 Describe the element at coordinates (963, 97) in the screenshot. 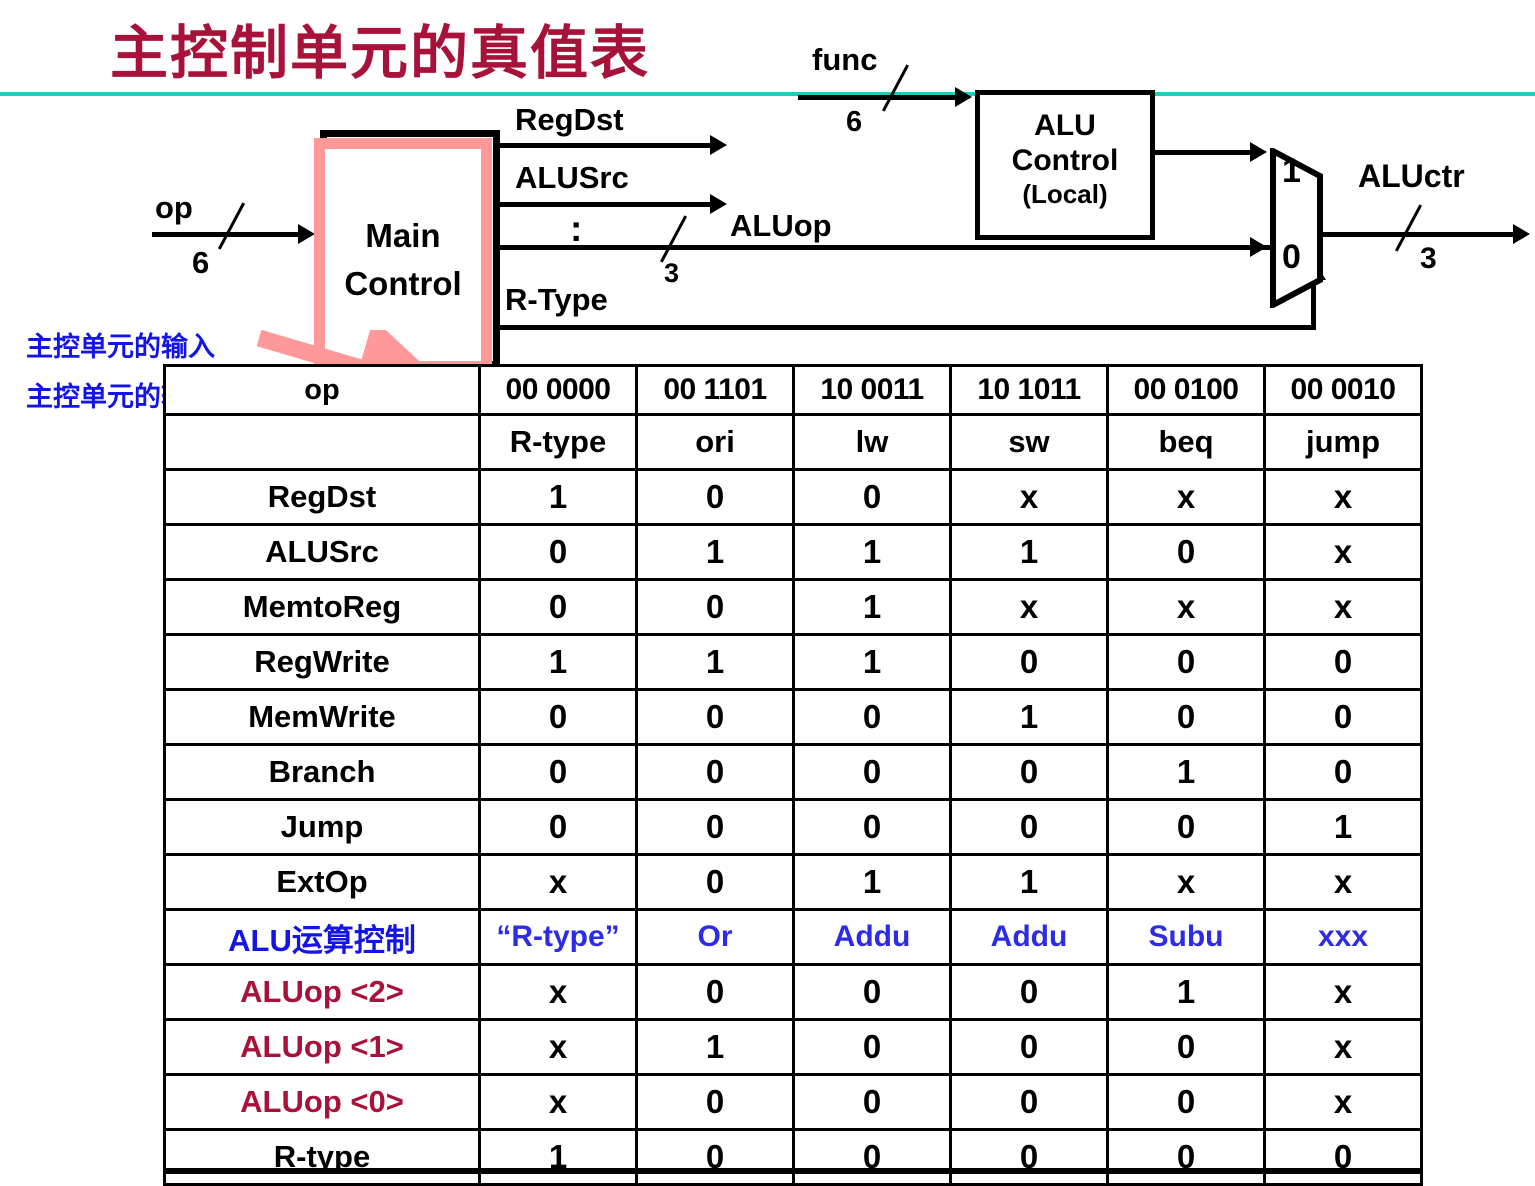

I see `func-input-arrowhead` at that location.